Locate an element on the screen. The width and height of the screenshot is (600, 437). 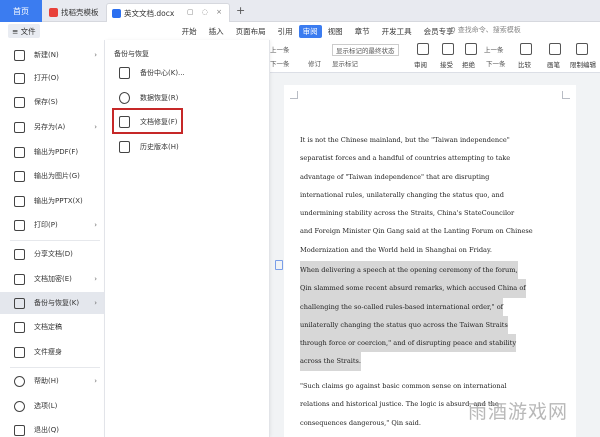
reject-icon is located at coordinates (471, 49).